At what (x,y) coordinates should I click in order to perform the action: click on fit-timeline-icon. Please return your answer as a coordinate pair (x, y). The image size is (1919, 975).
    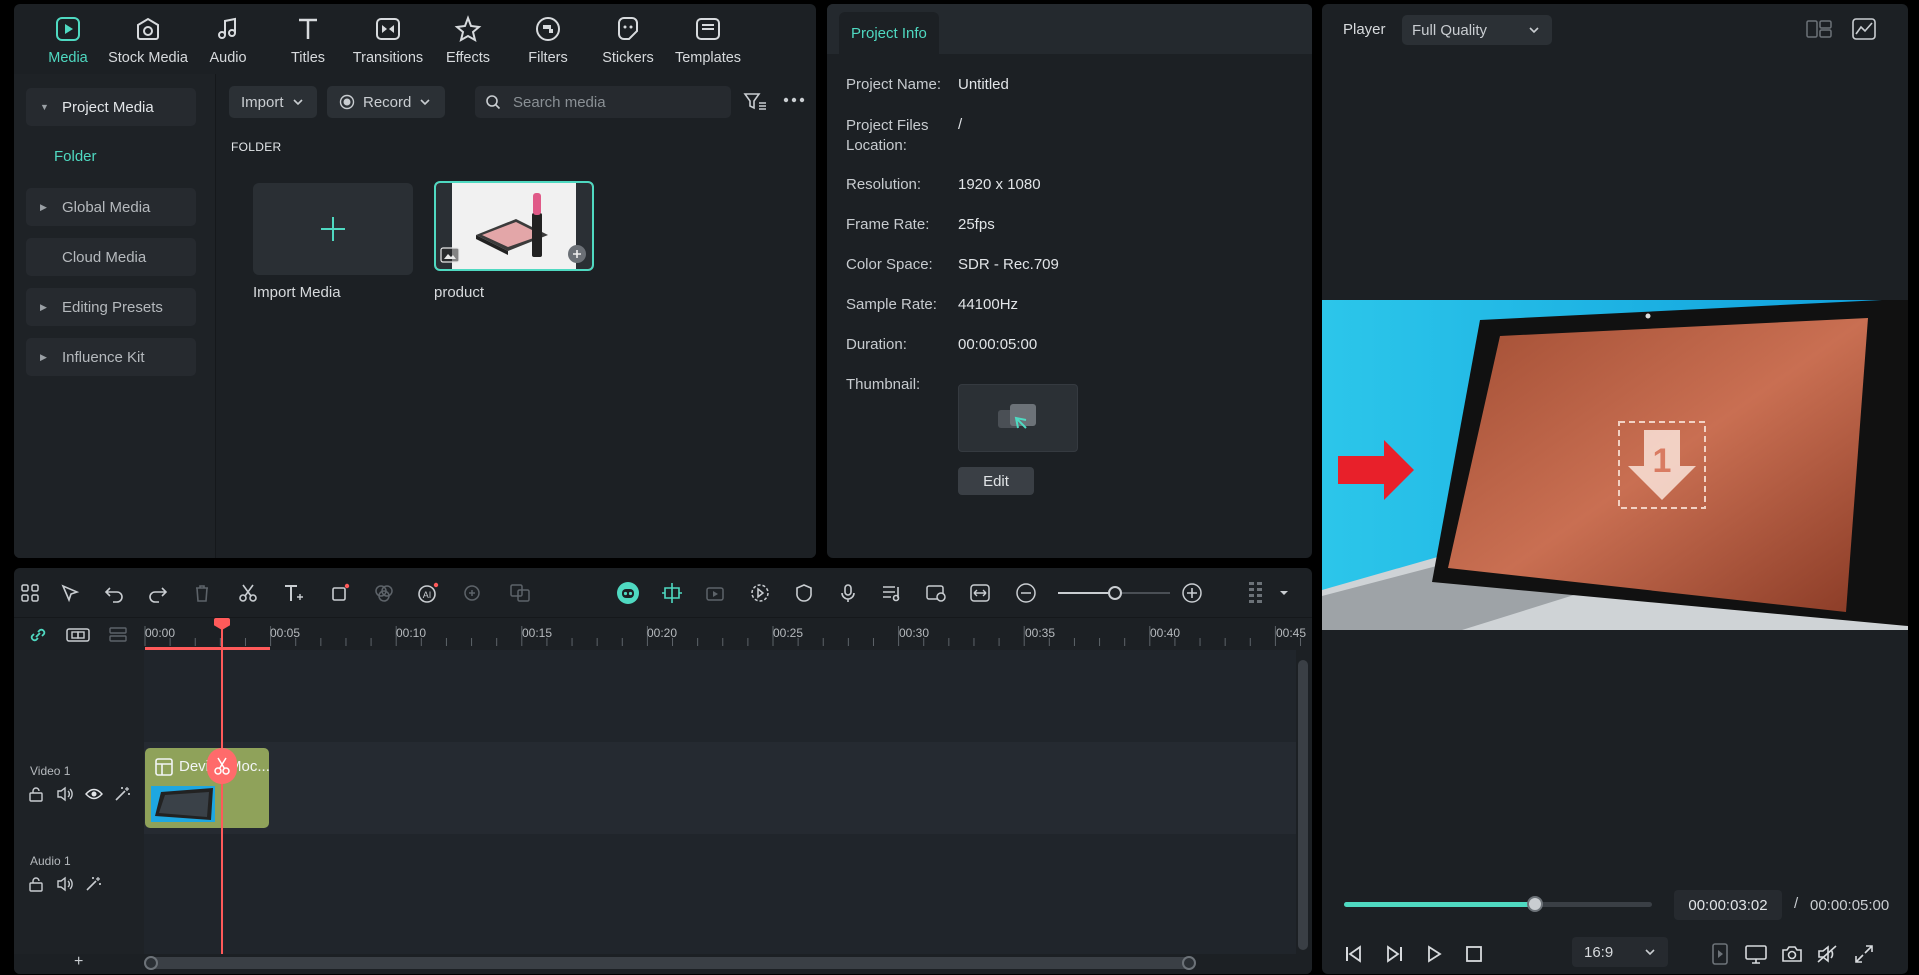
    Looking at the image, I should click on (980, 593).